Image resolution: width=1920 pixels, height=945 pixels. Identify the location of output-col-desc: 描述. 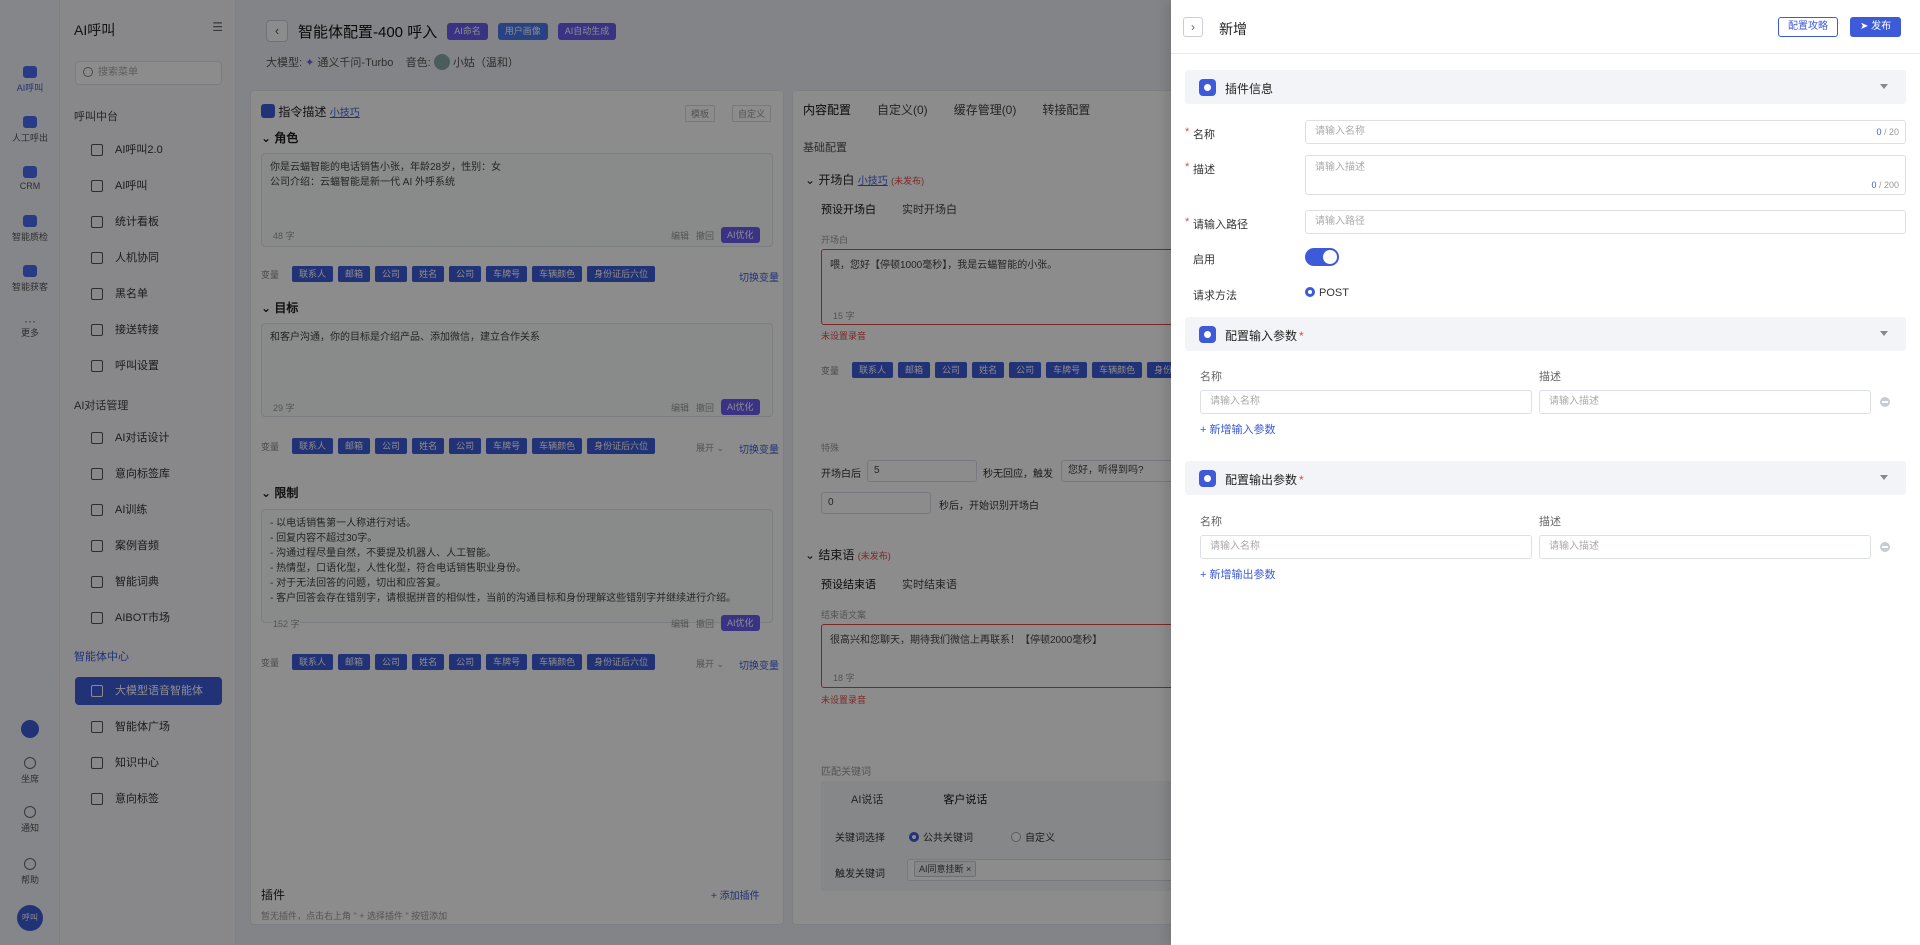
(1550, 522).